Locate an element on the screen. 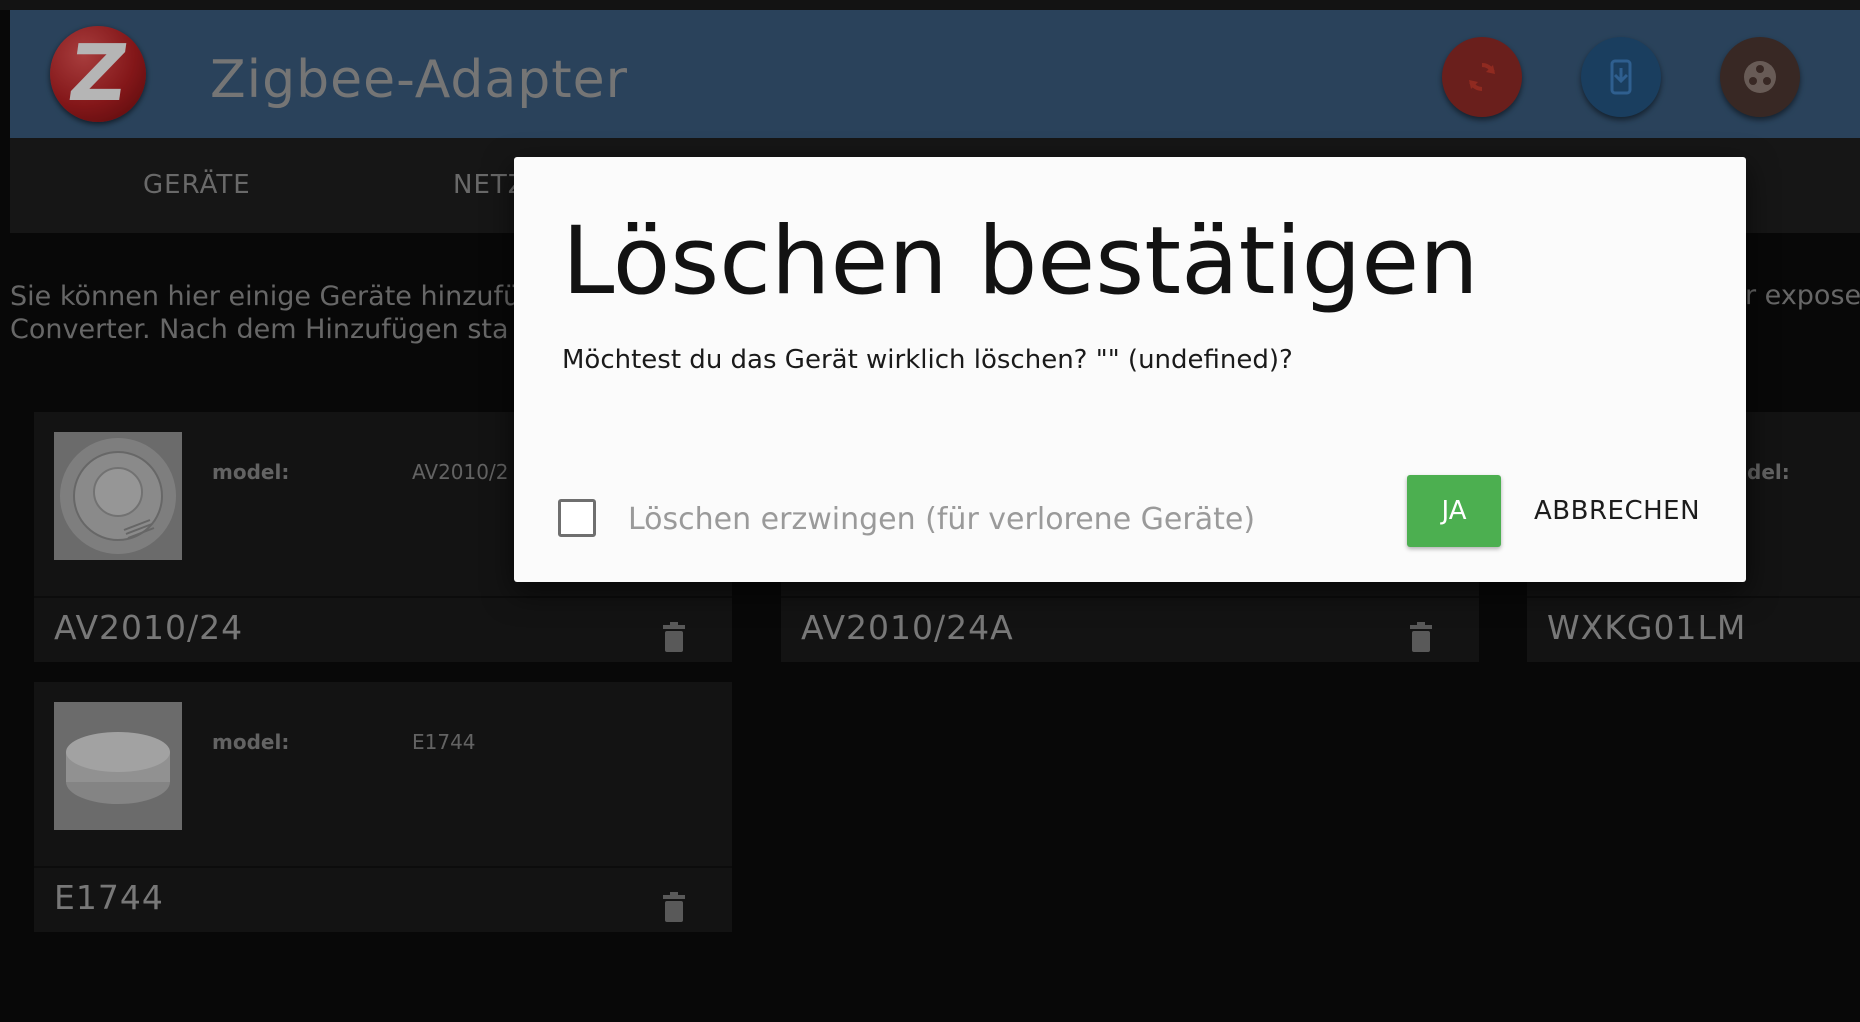 This screenshot has width=1860, height=1022. force-delete-checkbox is located at coordinates (577, 518).